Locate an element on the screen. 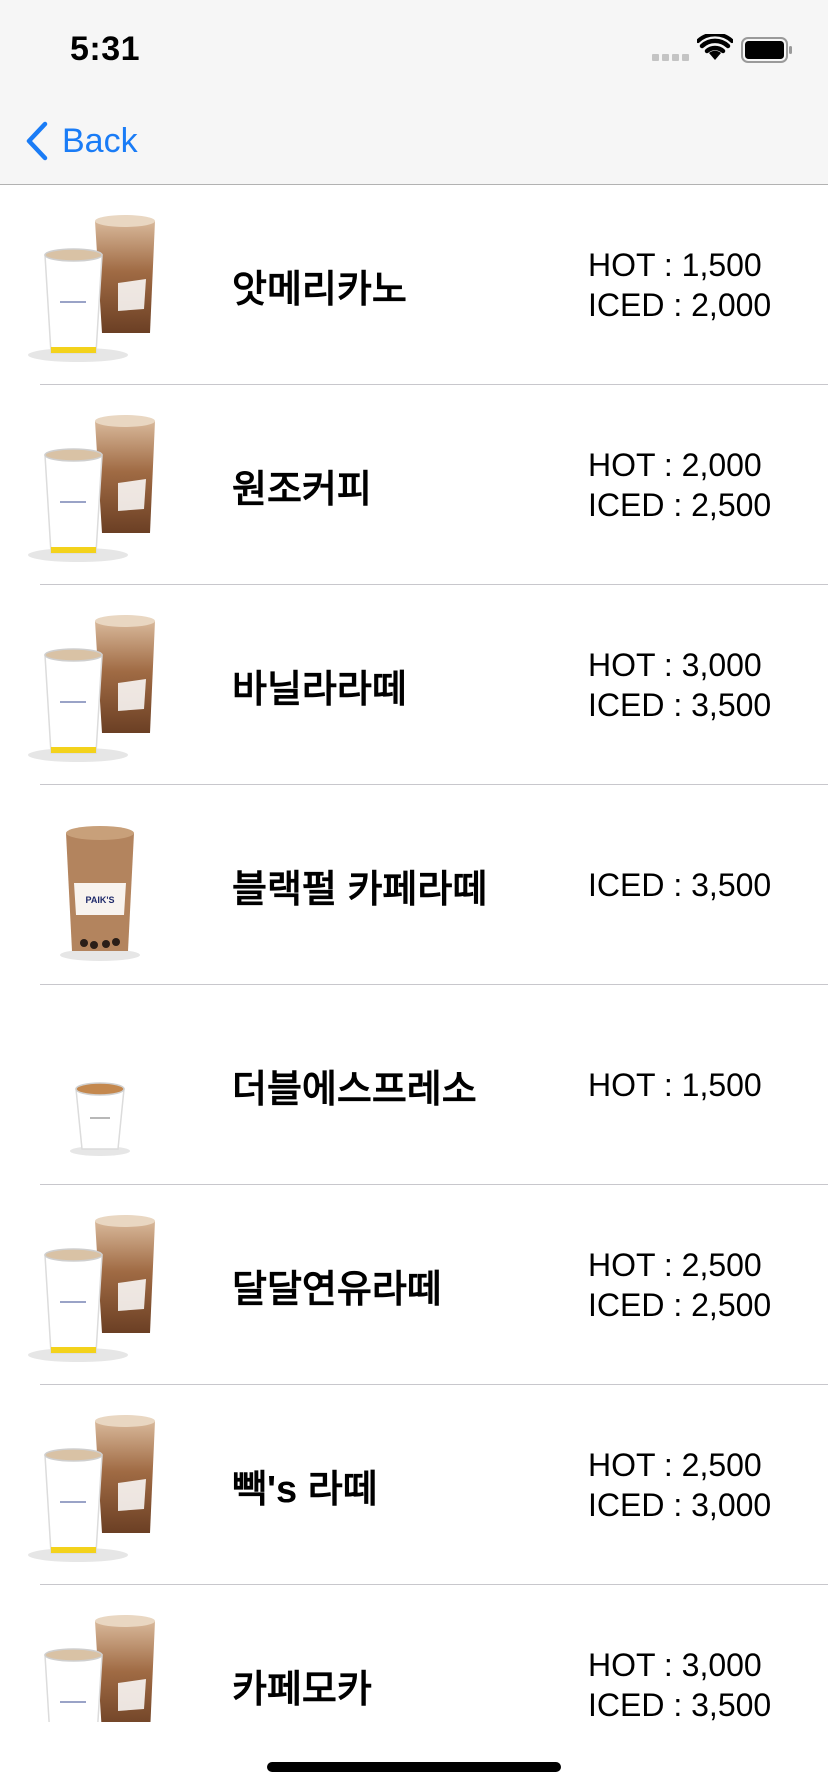  coffee-image: PAIK'S is located at coordinates (100, 885).